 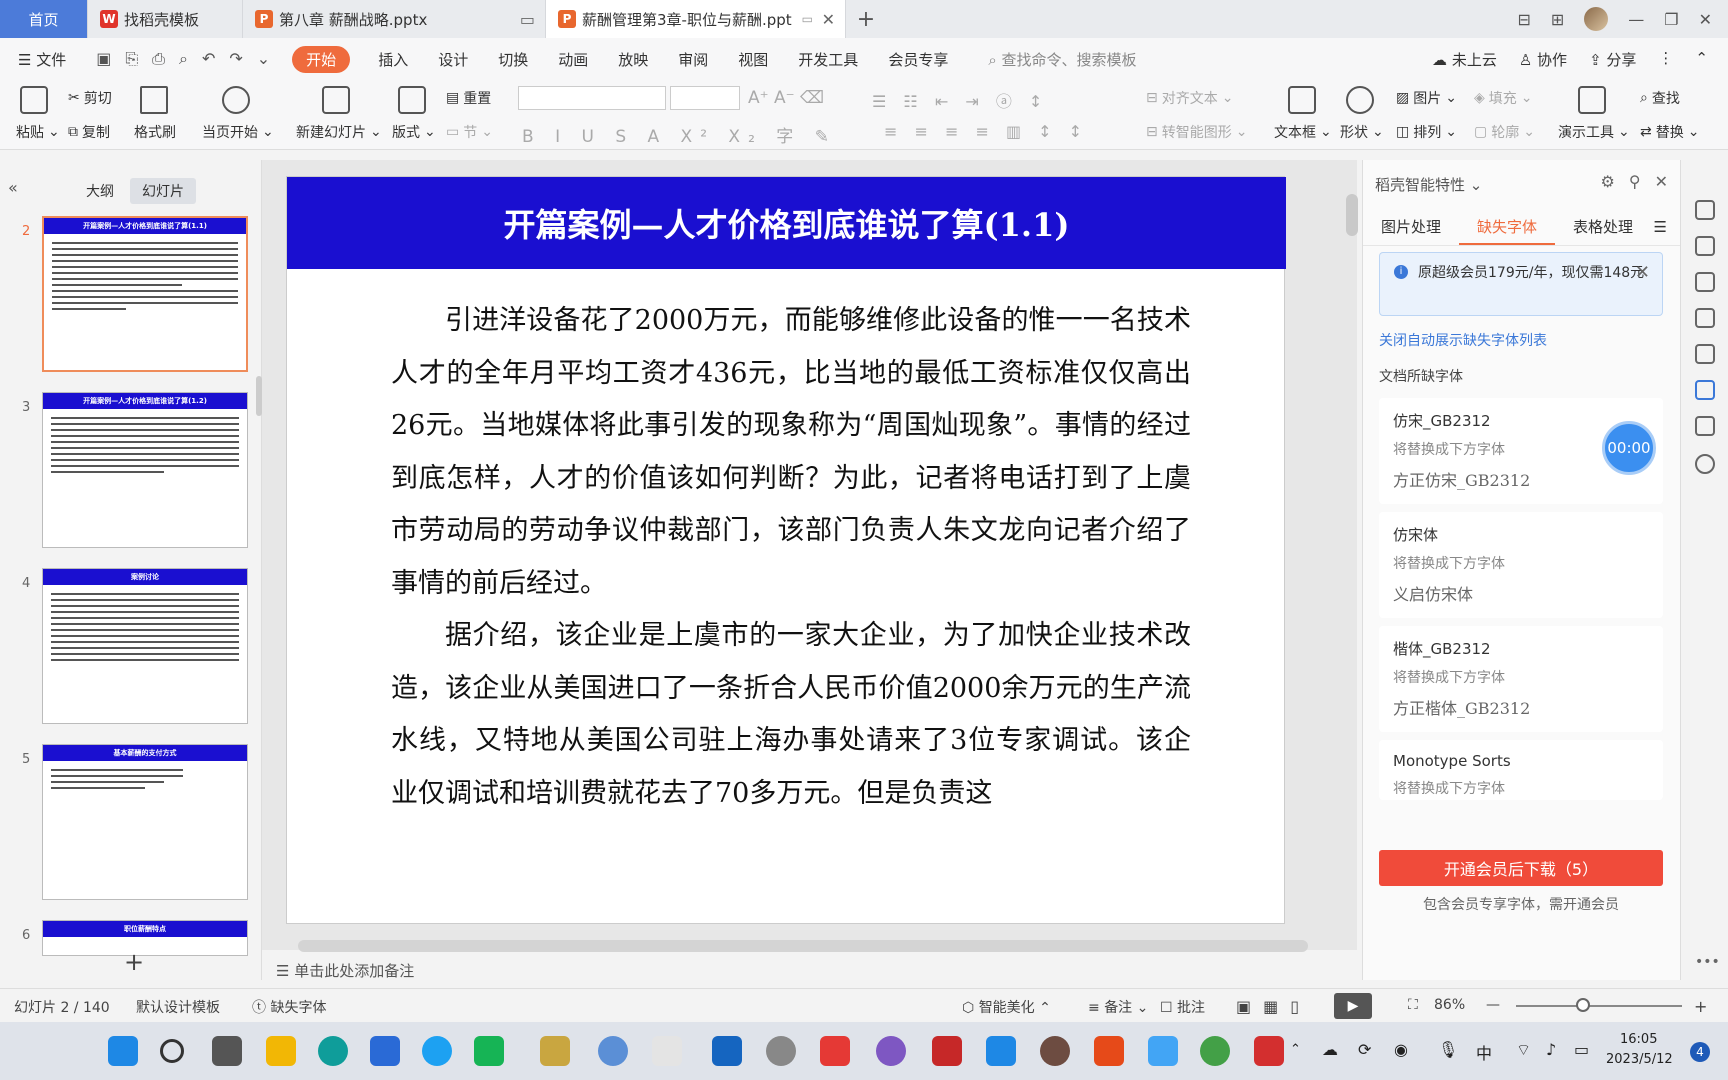 I want to click on tab-start: 开始, so click(x=321, y=59).